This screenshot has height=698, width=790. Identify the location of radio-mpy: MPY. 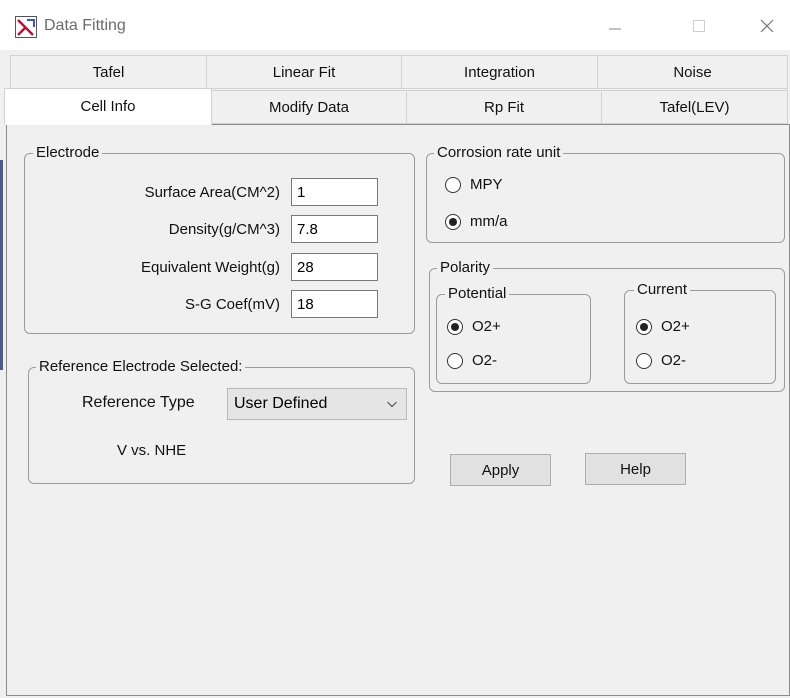
(474, 184).